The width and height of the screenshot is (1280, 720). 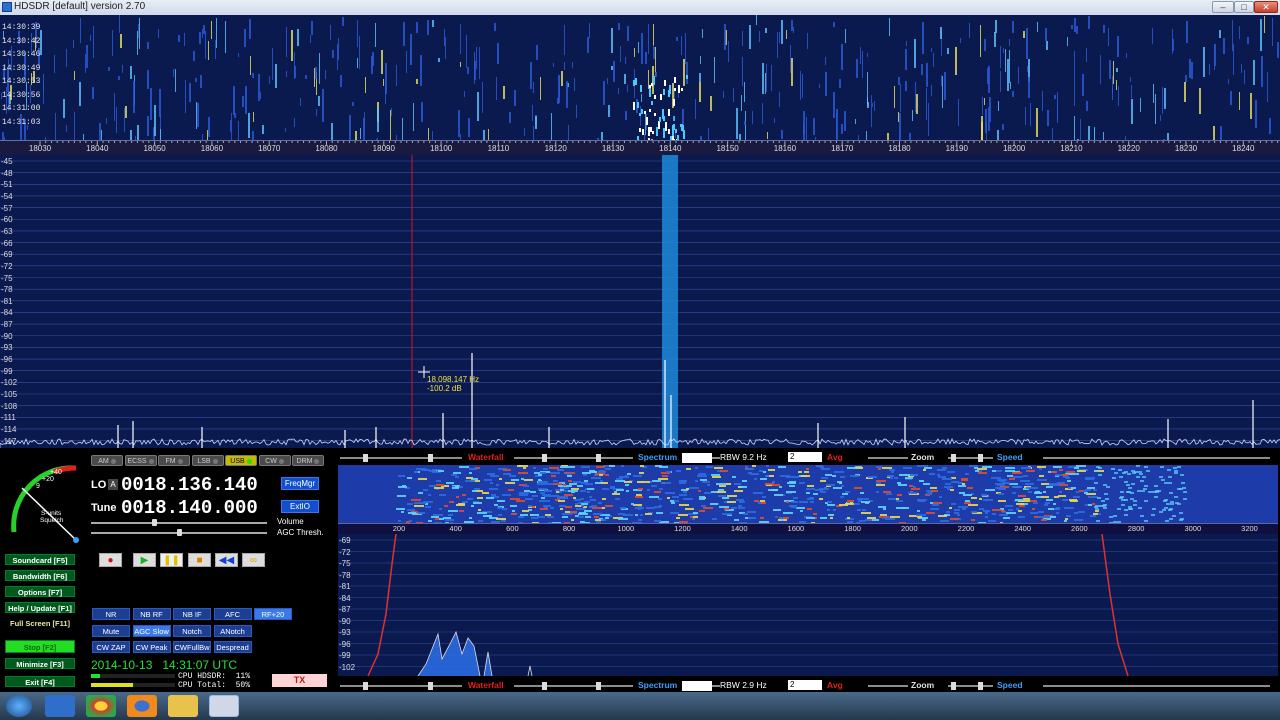 I want to click on freqmgr-button: FreqMgr, so click(x=300, y=483).